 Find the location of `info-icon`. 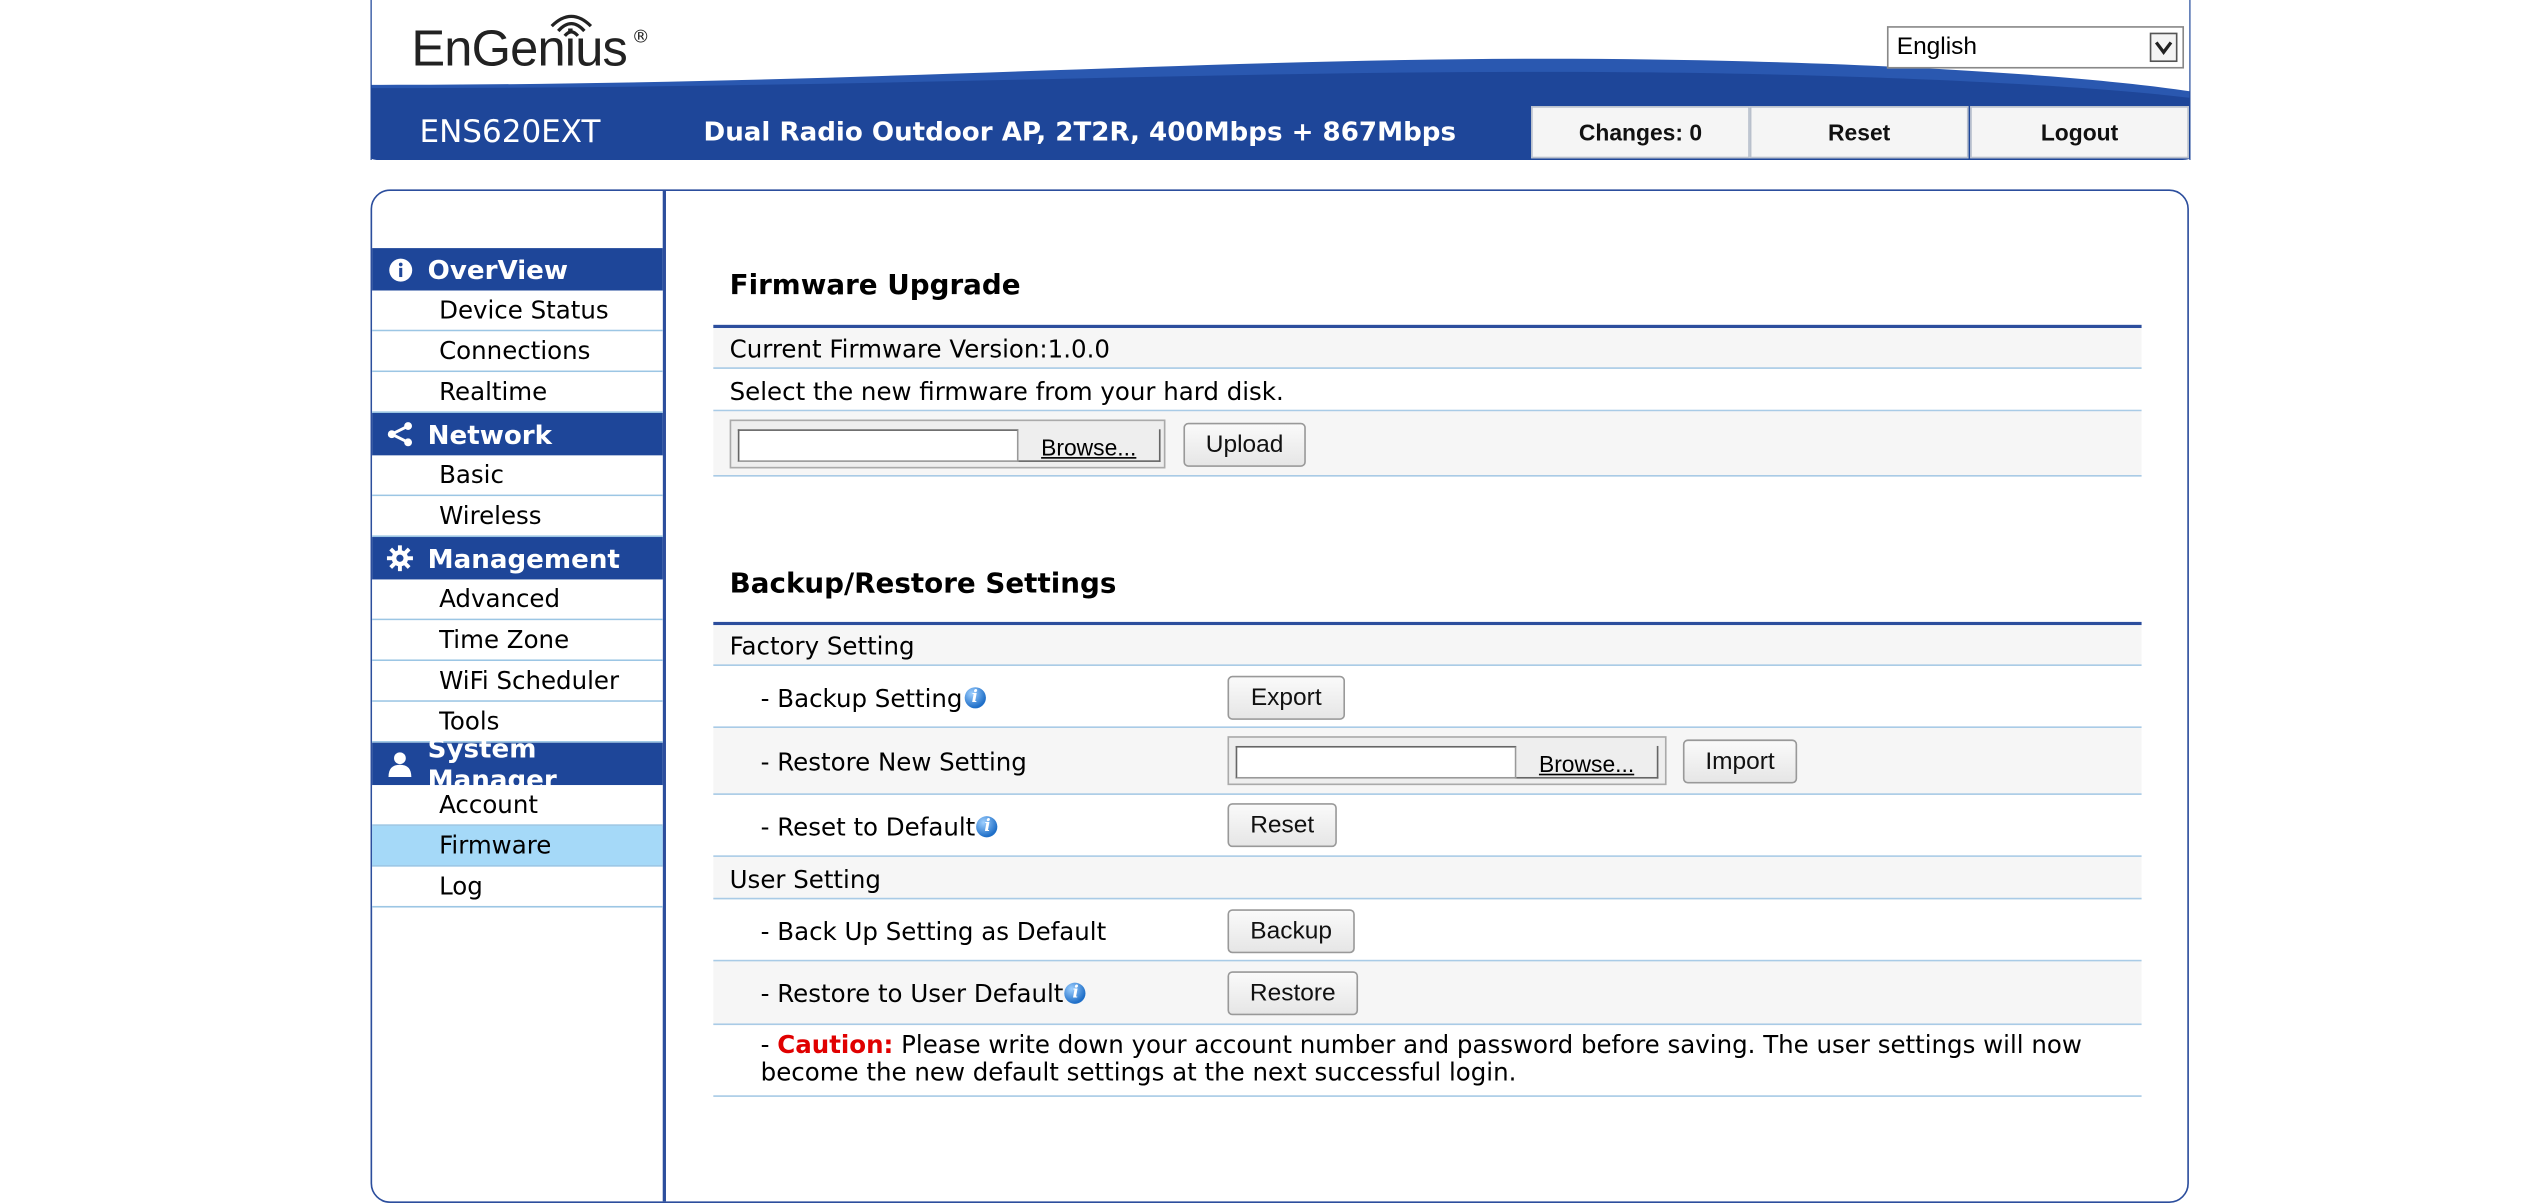

info-icon is located at coordinates (400, 269).